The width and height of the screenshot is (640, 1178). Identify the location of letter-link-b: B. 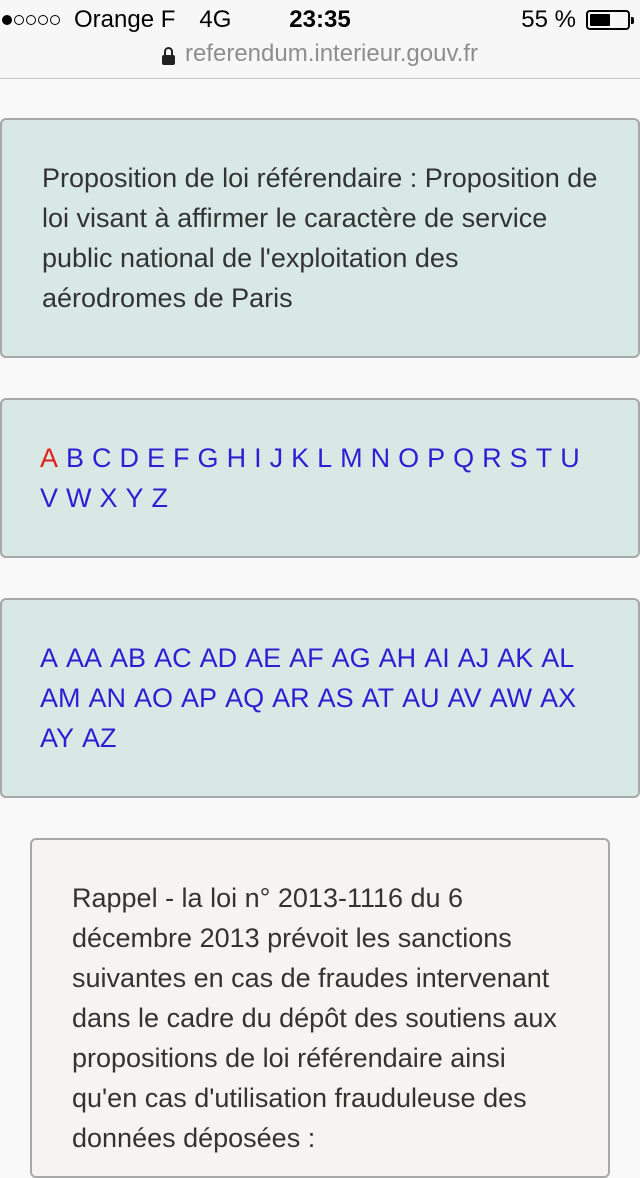
(75, 458).